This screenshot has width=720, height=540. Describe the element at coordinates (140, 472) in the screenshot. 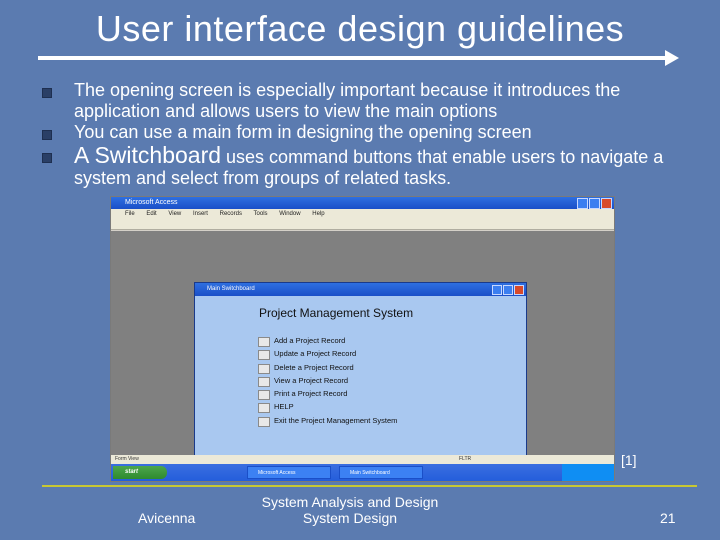

I see `start-button: start` at that location.